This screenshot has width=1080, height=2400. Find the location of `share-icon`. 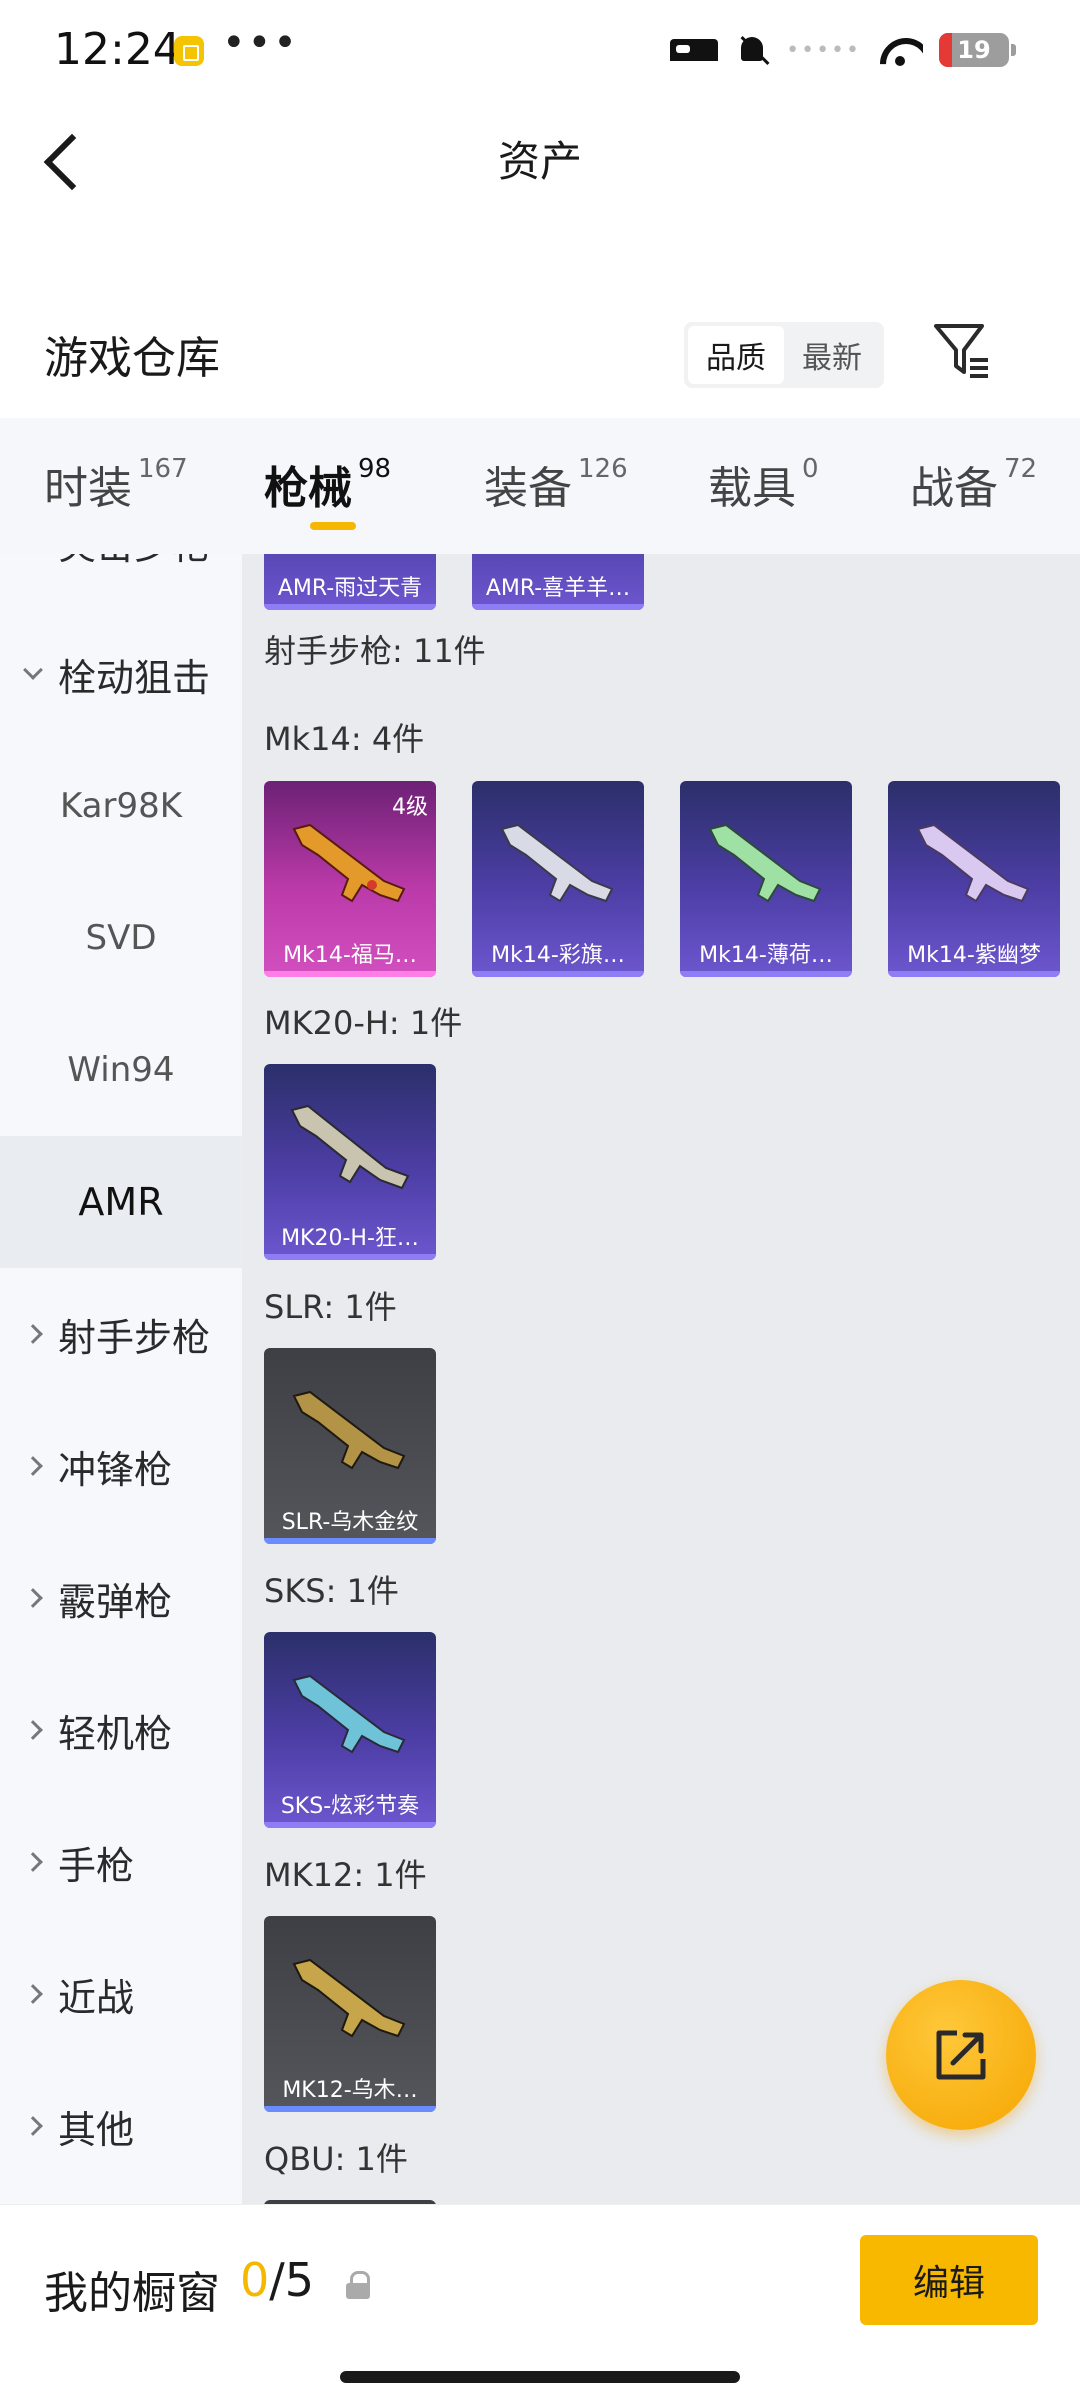

share-icon is located at coordinates (961, 2055).